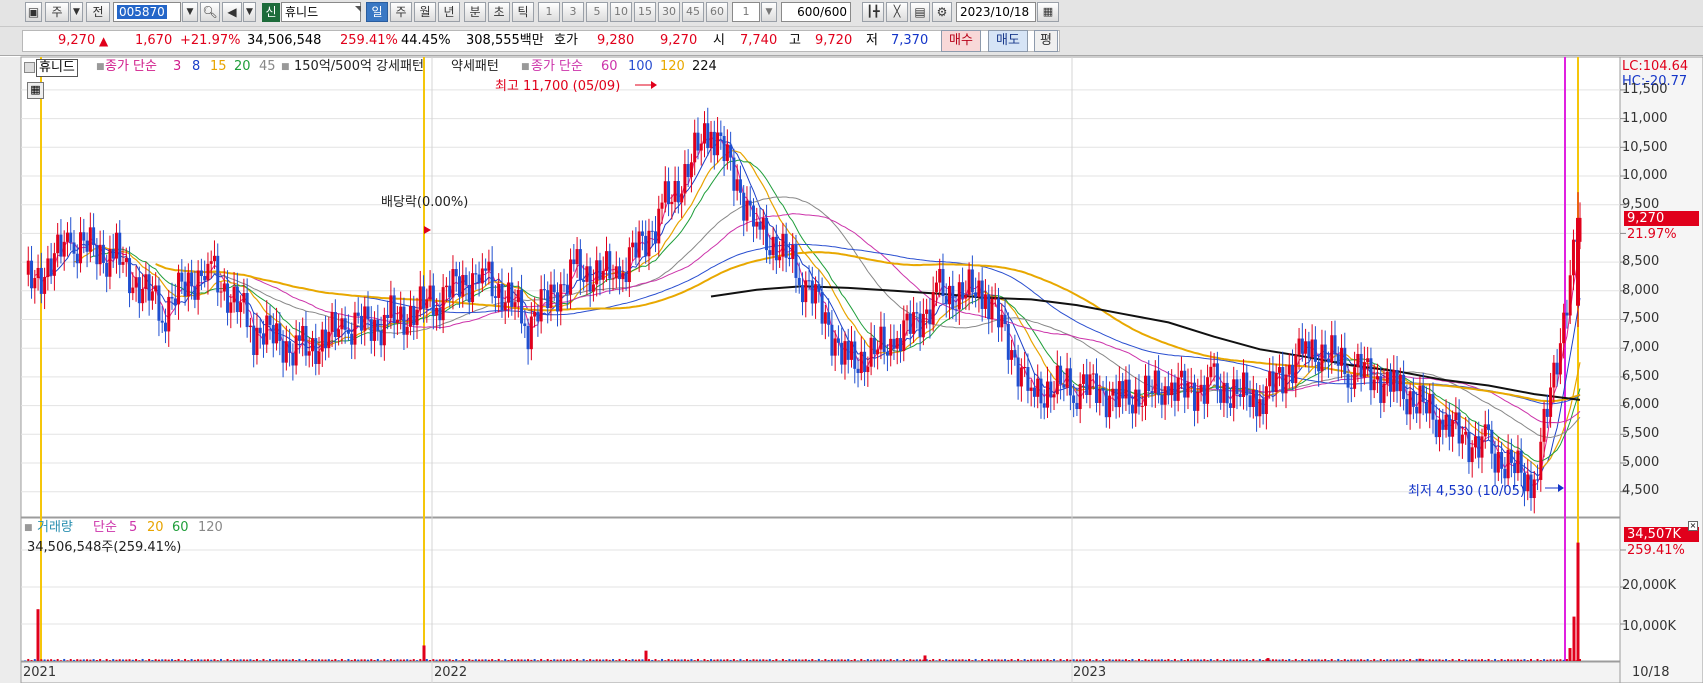 The height and width of the screenshot is (683, 1703). I want to click on vol-legend-ma-120: 120, so click(210, 527).